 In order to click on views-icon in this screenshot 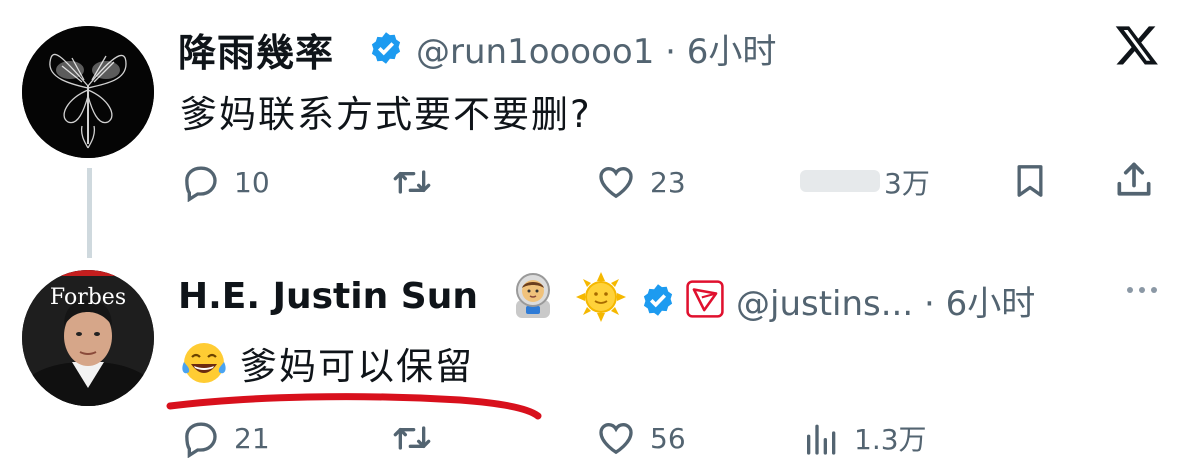, I will do `click(821, 439)`.